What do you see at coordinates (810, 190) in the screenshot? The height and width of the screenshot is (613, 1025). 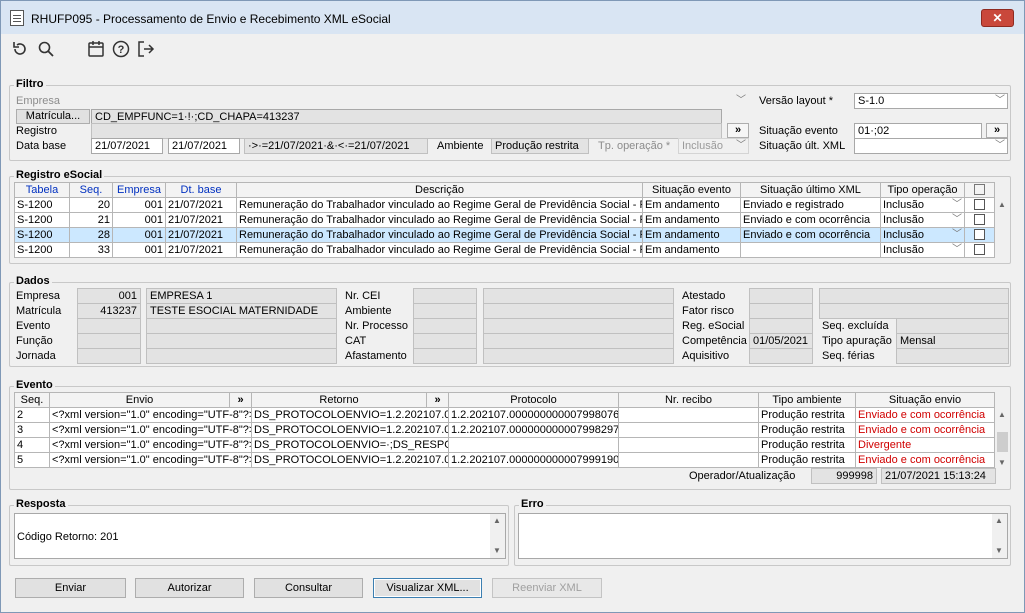 I see `col-situacao-xml: Situação último XML` at bounding box center [810, 190].